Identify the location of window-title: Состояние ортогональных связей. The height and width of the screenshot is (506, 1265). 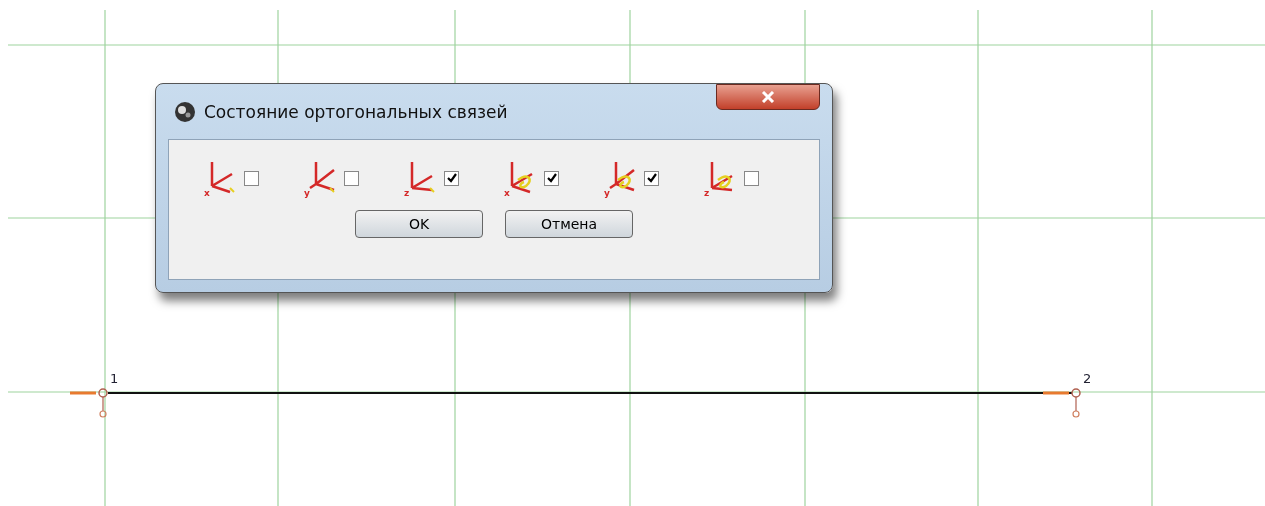
(356, 111).